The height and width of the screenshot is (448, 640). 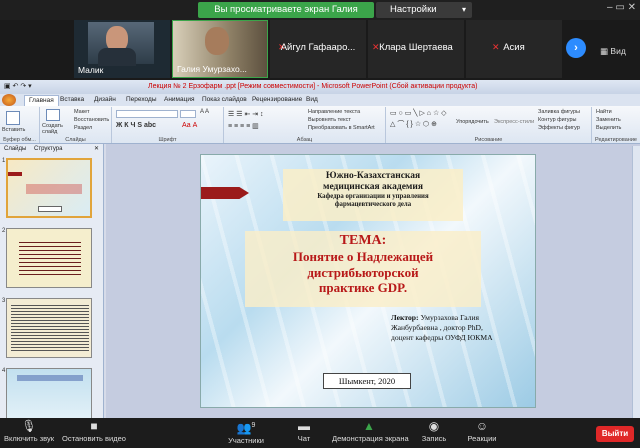 What do you see at coordinates (105, 100) in the screenshot?
I see `tab-design: Дизайн` at bounding box center [105, 100].